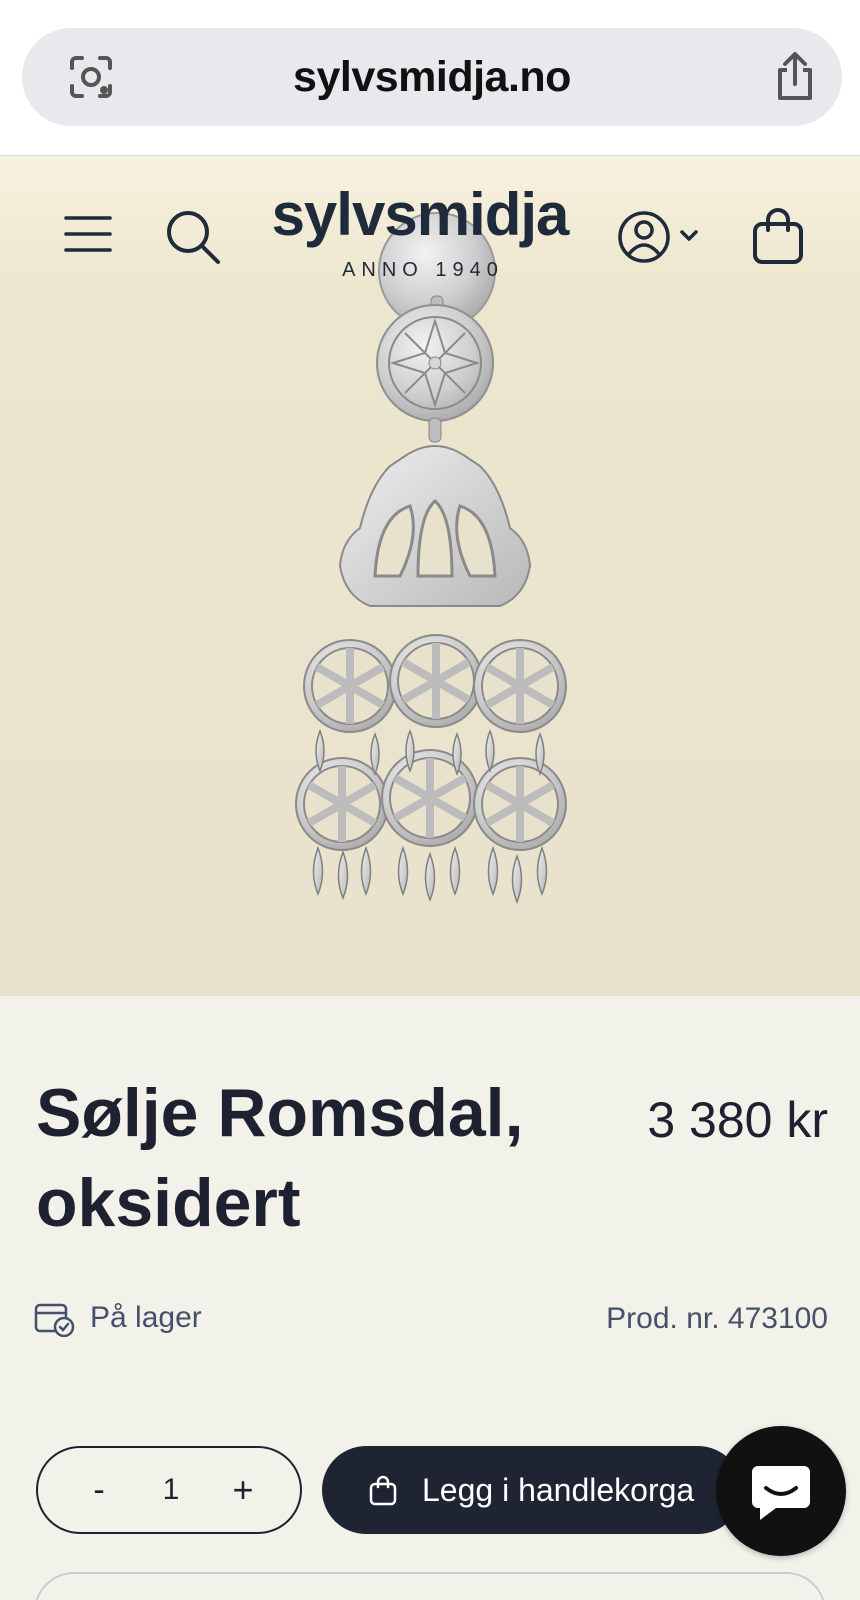 The width and height of the screenshot is (860, 1600). I want to click on stock-status: På lager, so click(118, 1318).